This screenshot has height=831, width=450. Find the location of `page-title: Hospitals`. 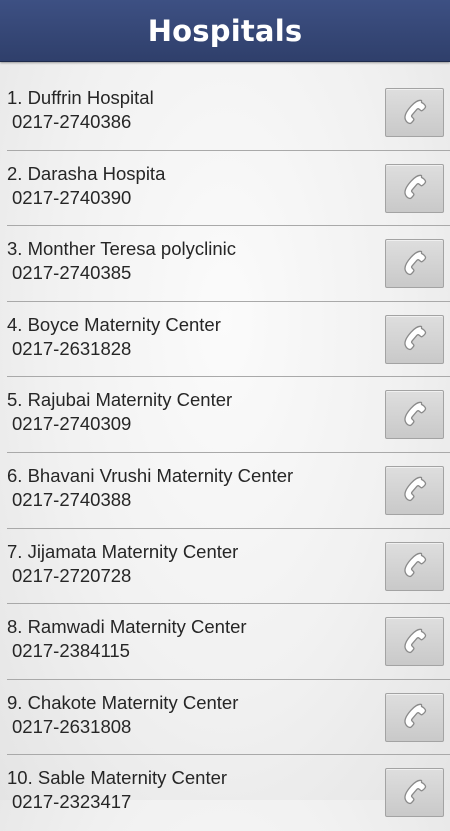

page-title: Hospitals is located at coordinates (225, 30).